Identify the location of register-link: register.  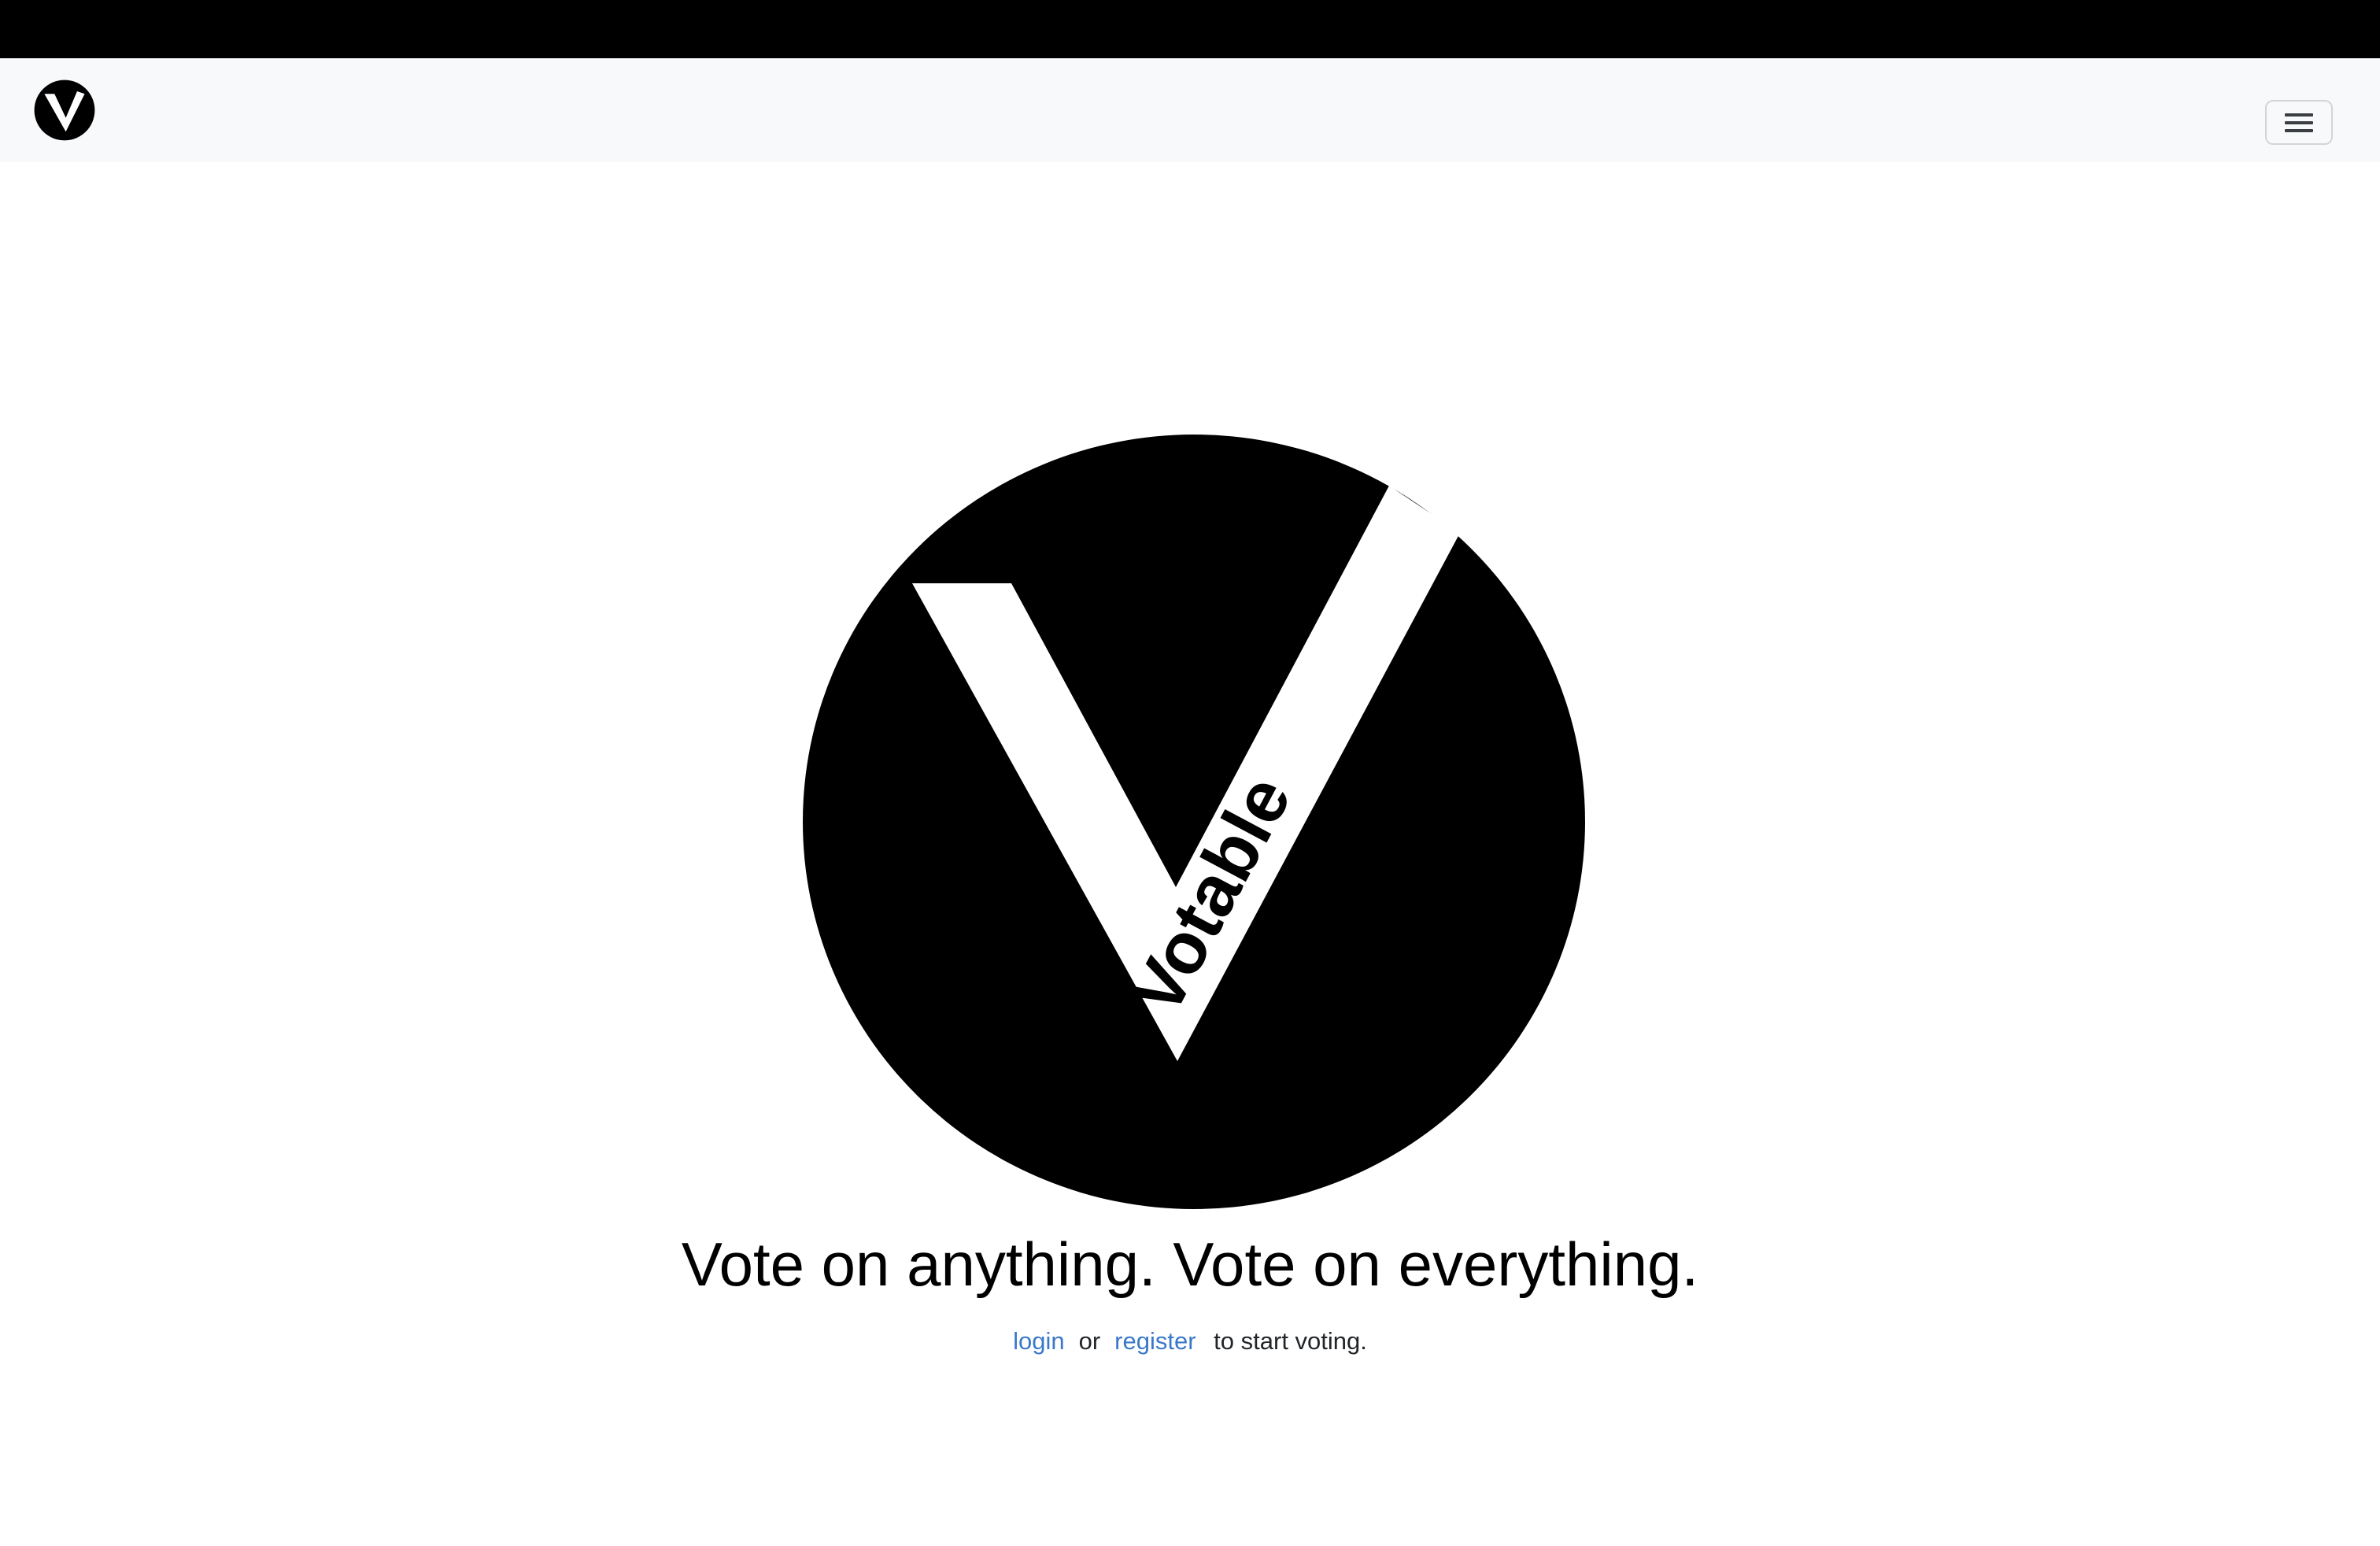
(1155, 1341).